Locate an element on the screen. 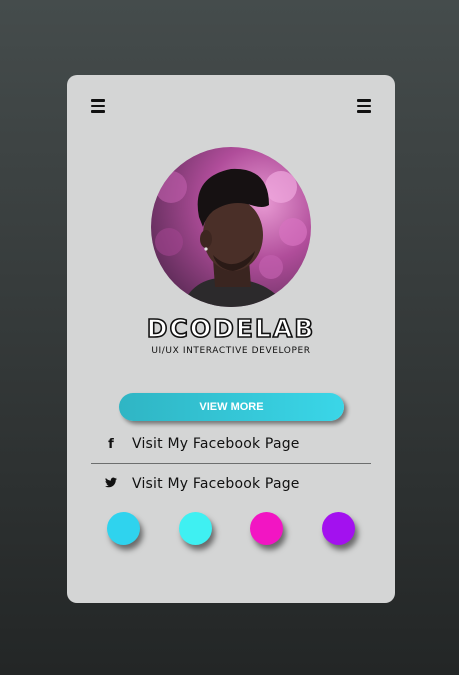 The image size is (459, 675). twitter-icon is located at coordinates (111, 484).